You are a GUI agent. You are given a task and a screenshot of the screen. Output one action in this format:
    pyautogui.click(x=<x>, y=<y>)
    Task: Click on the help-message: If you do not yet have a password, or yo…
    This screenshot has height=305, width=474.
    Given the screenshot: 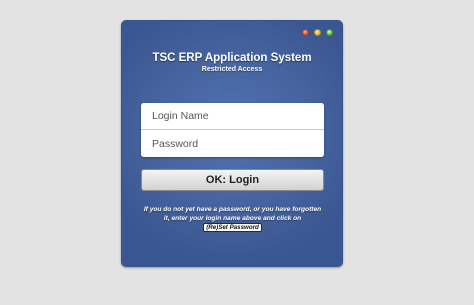 What is the action you would take?
    pyautogui.click(x=232, y=219)
    